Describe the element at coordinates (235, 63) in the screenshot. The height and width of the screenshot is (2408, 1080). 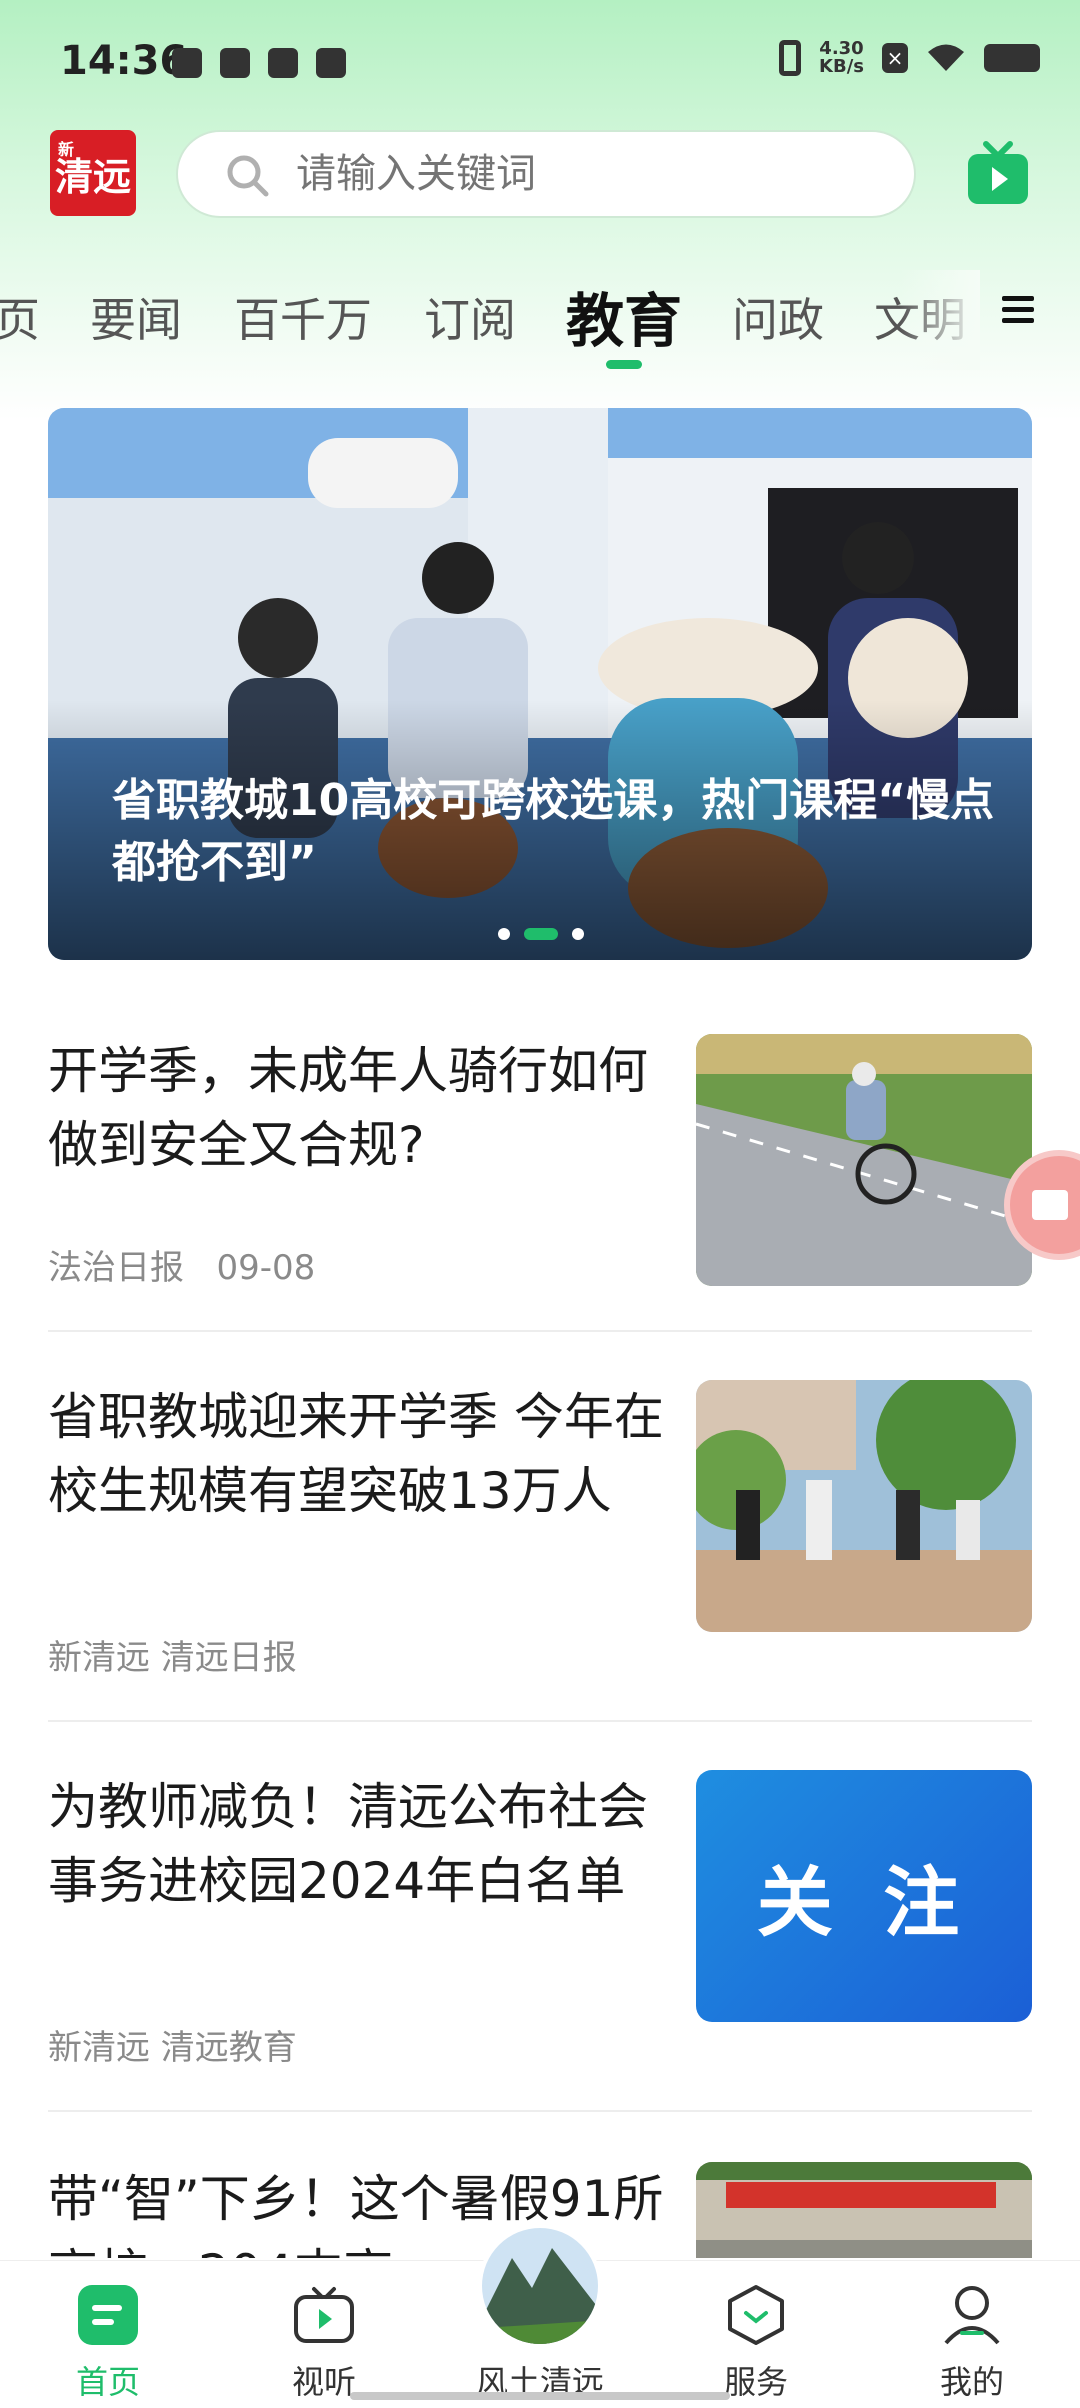
I see `app-notification-icon` at that location.